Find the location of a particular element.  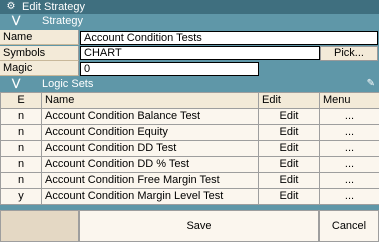

pencil-icon: ✎ is located at coordinates (371, 84).